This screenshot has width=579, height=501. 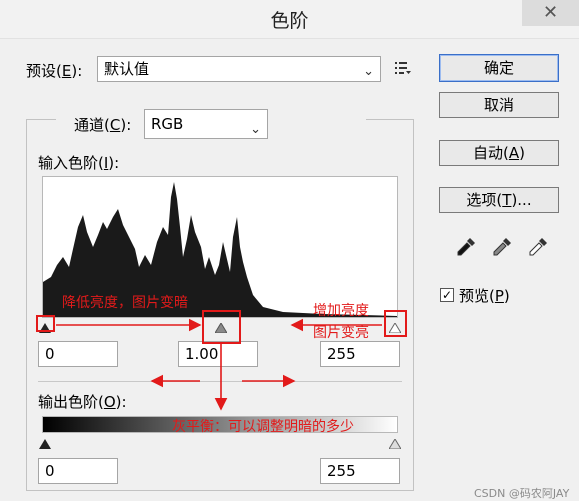 I want to click on annotation-brighten-1: 增加亮度, so click(x=341, y=311).